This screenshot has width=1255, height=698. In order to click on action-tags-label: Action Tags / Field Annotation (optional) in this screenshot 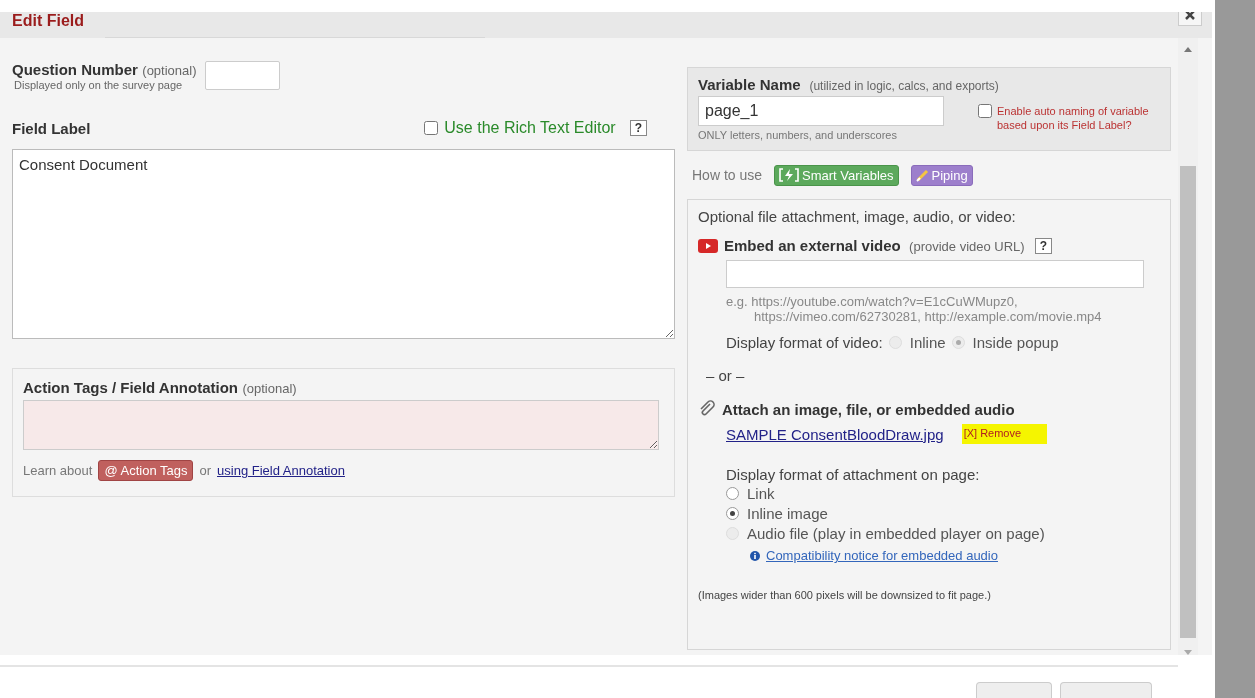, I will do `click(160, 388)`.